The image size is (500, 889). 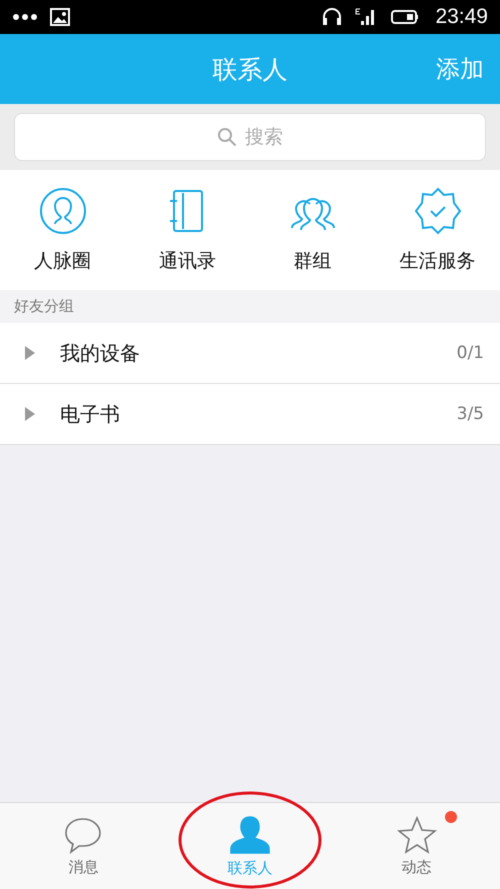 What do you see at coordinates (90, 414) in the screenshot?
I see `group-name: 电子书` at bounding box center [90, 414].